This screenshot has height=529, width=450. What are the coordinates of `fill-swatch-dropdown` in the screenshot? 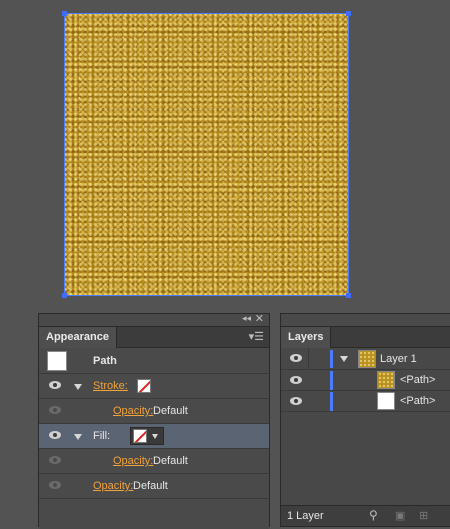 It's located at (147, 436).